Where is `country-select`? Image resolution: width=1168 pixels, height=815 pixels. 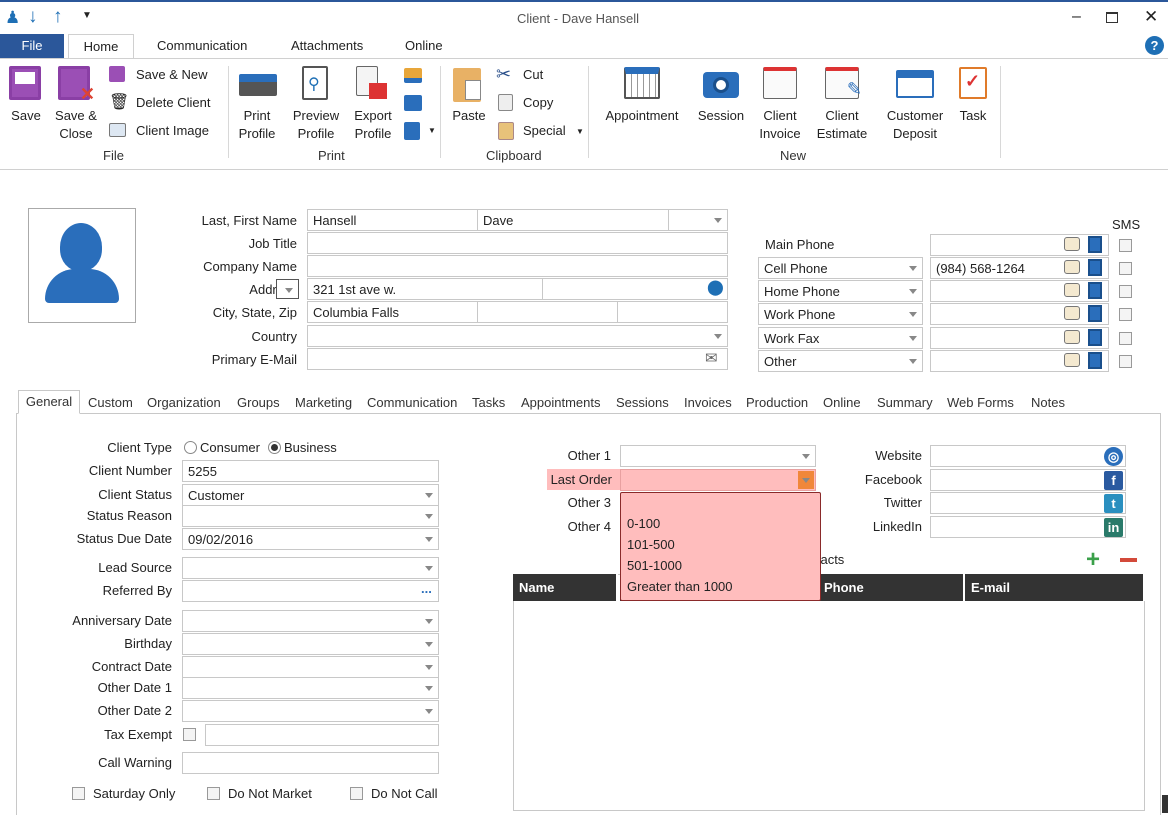
country-select is located at coordinates (517, 336).